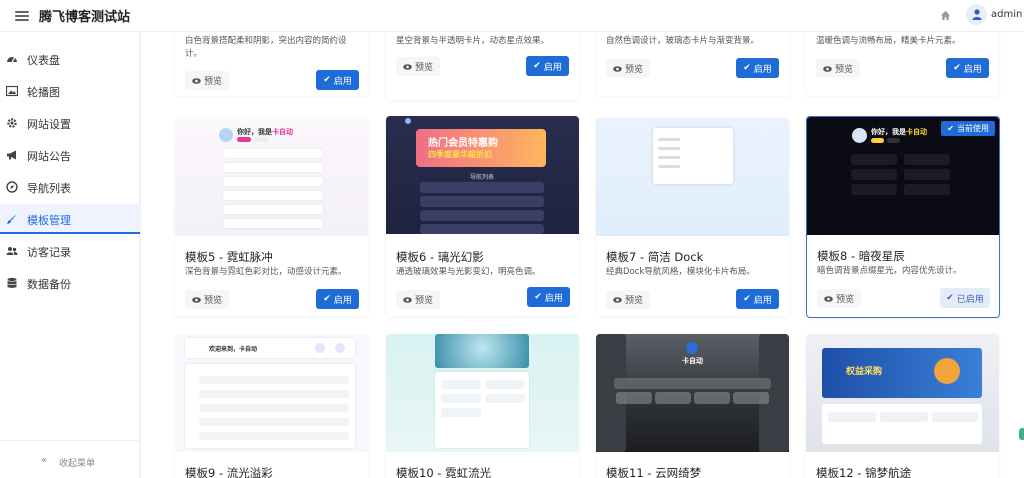 Image resolution: width=1024 pixels, height=478 pixels. I want to click on current-badge: ✔ 当前使用, so click(968, 128).